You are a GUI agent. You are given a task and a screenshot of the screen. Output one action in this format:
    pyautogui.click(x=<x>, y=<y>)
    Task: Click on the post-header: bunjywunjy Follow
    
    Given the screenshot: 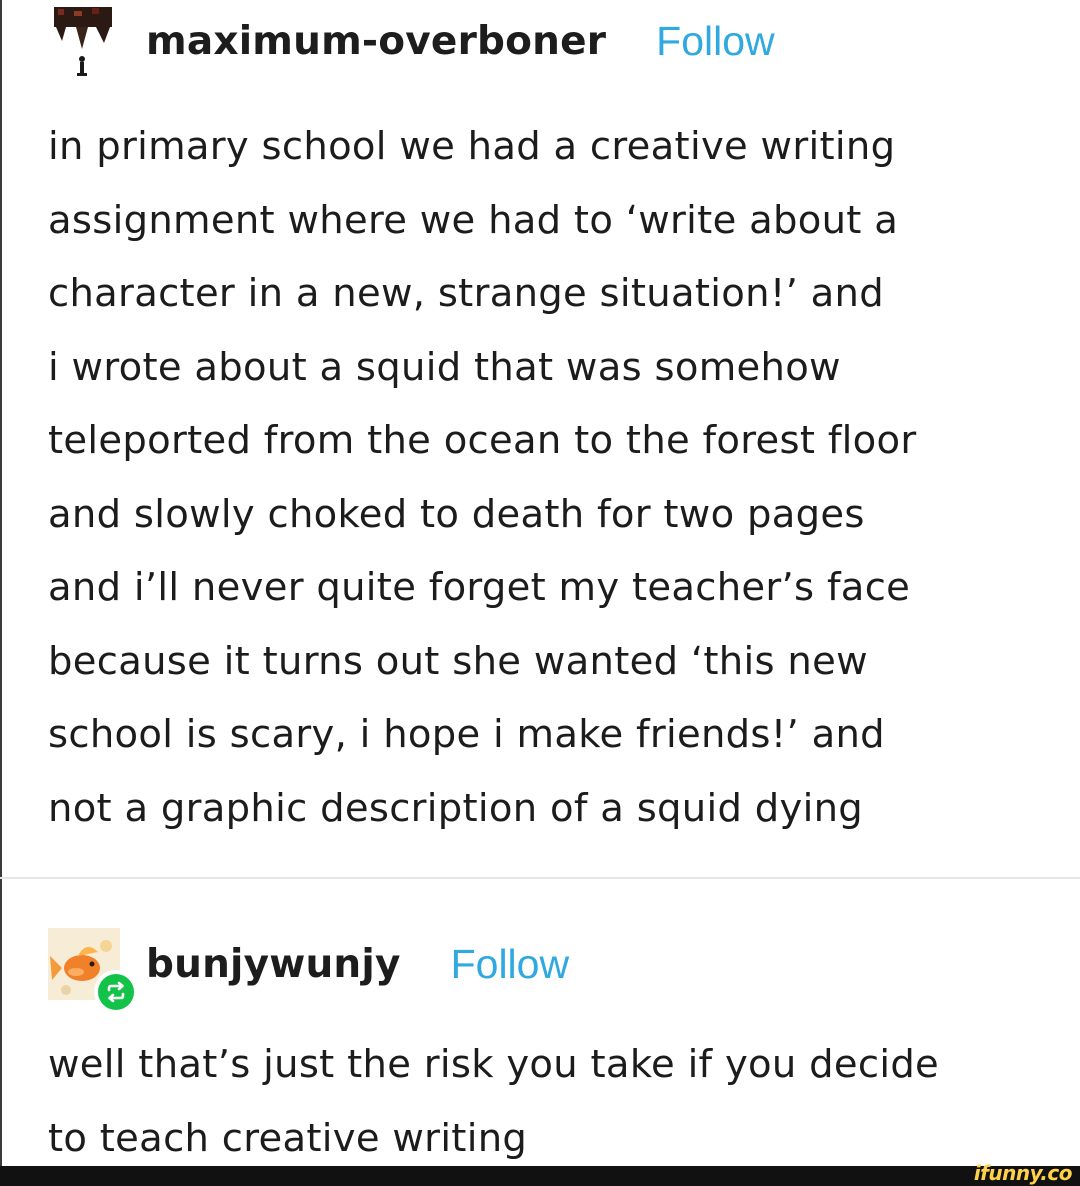 What is the action you would take?
    pyautogui.click(x=308, y=971)
    